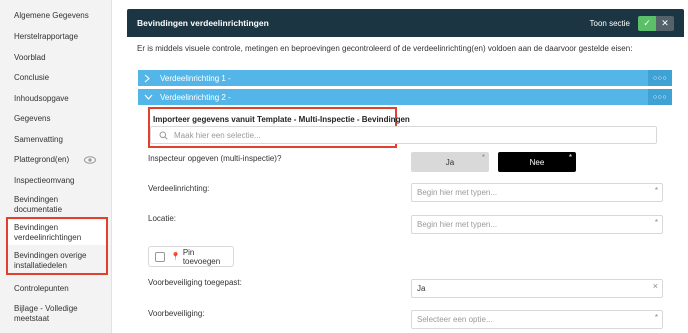  I want to click on verdeelinrichting-input: Begin hier met typen... *, so click(537, 192).